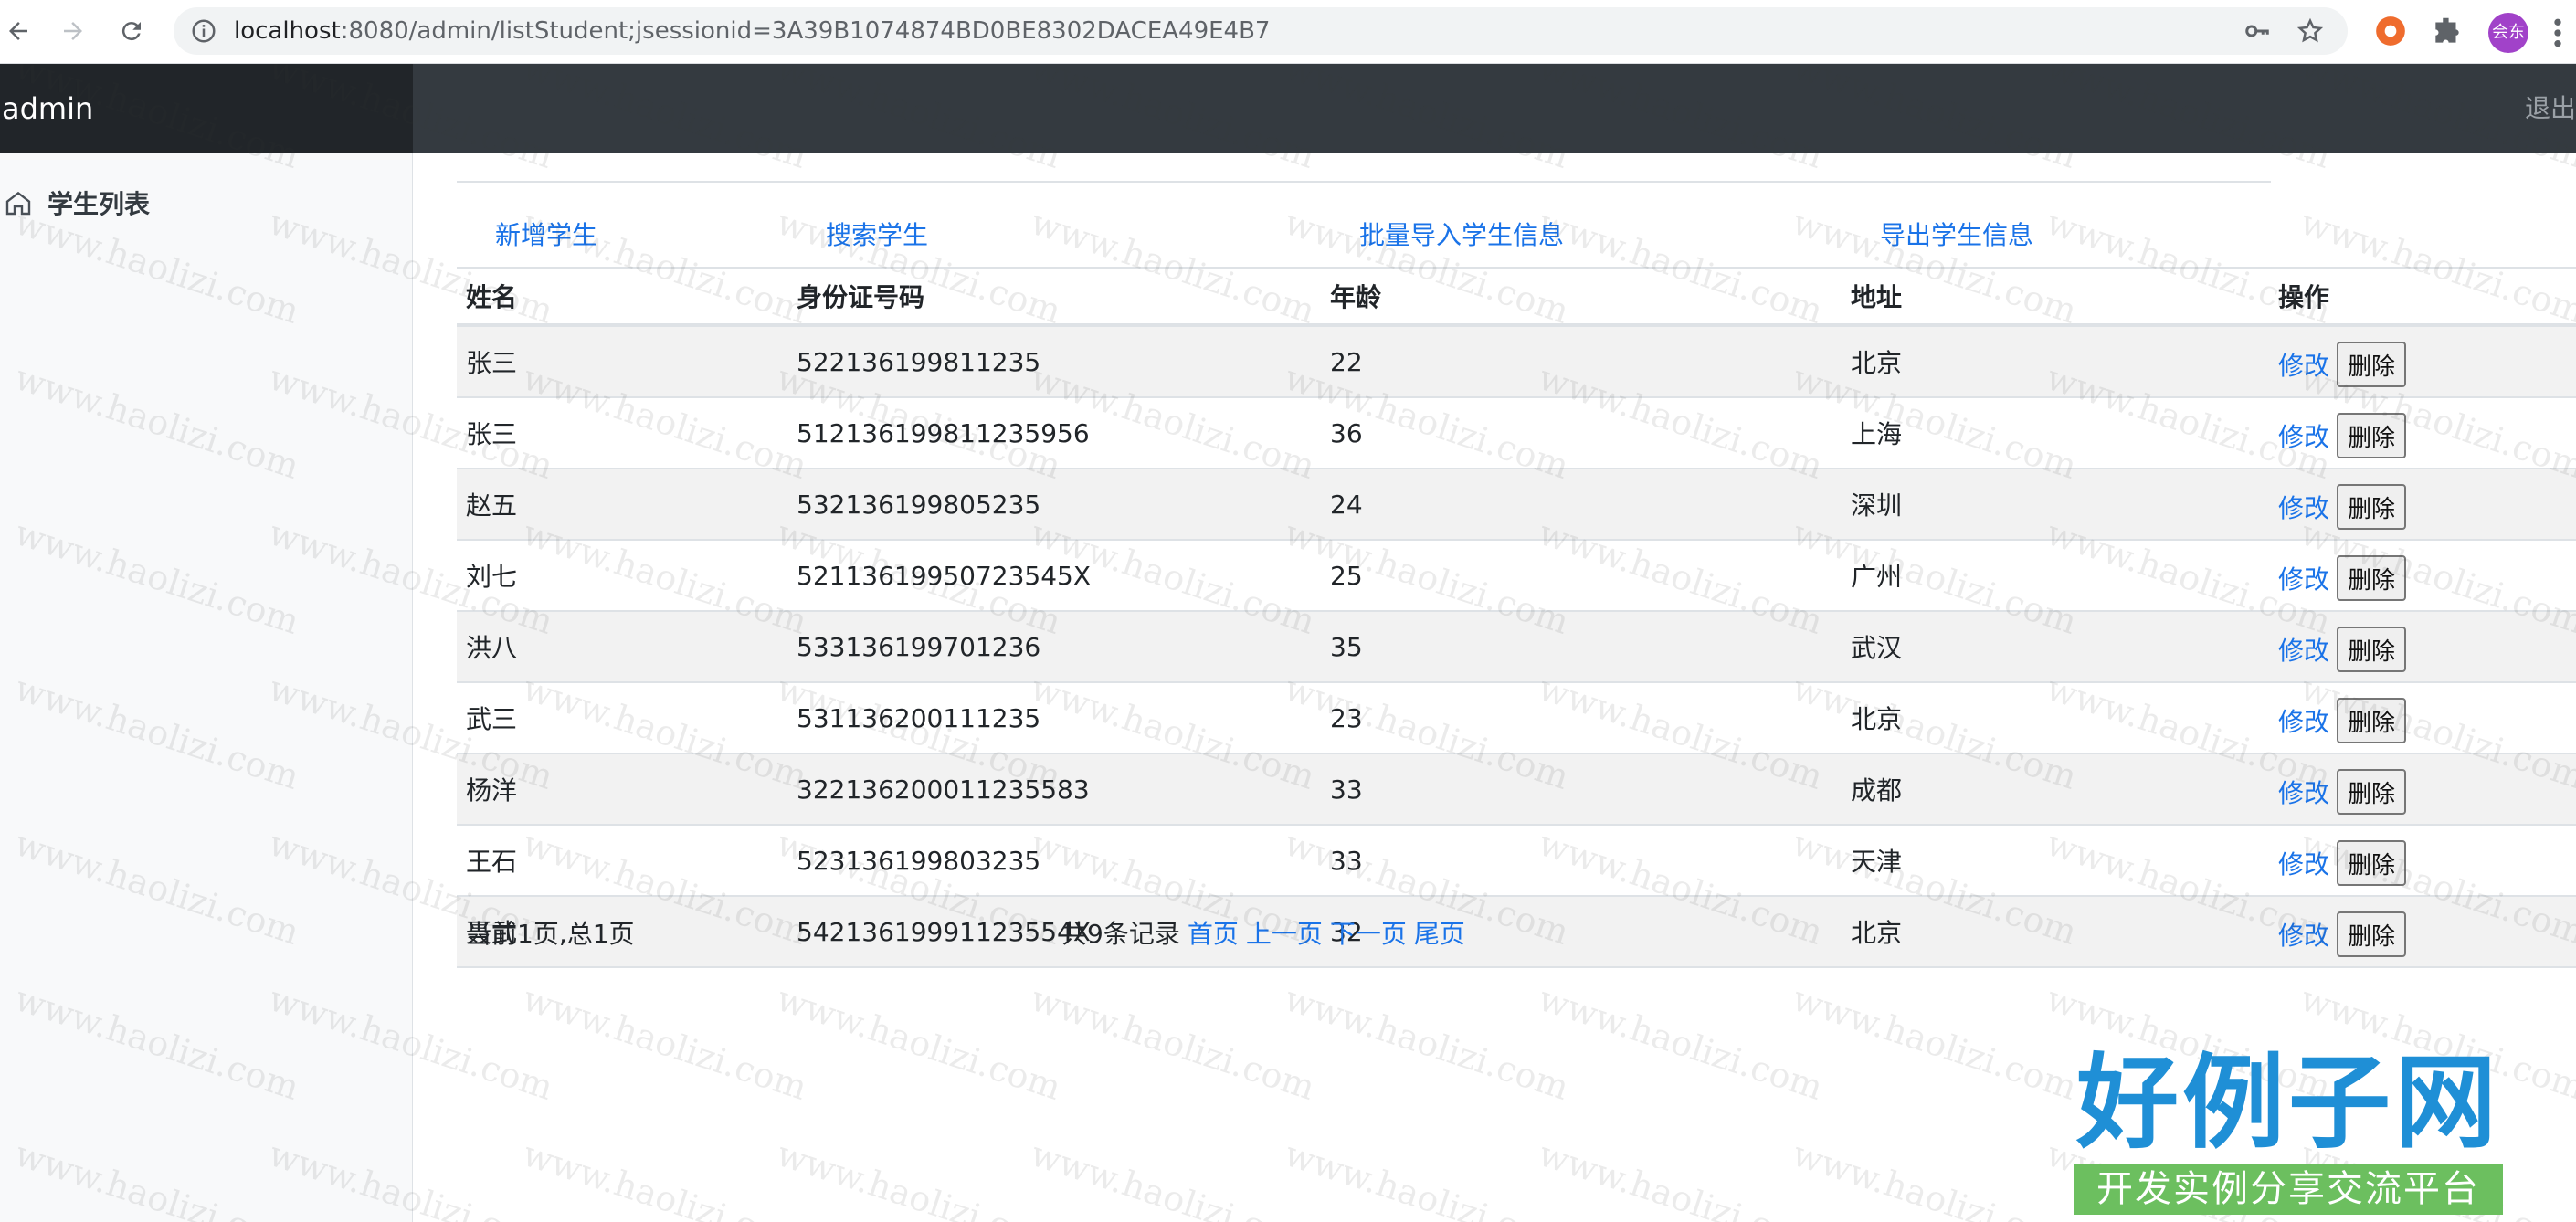 This screenshot has width=2576, height=1222. I want to click on key-icon, so click(2257, 31).